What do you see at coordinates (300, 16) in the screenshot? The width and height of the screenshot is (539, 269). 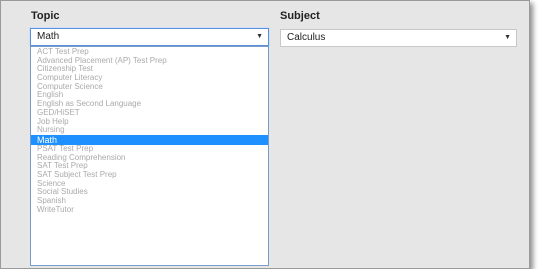 I see `subject-label: Subject` at bounding box center [300, 16].